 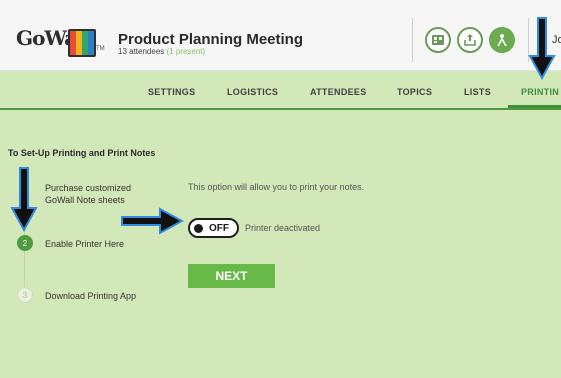 What do you see at coordinates (540, 92) in the screenshot?
I see `tab-printing: PRINTIN` at bounding box center [540, 92].